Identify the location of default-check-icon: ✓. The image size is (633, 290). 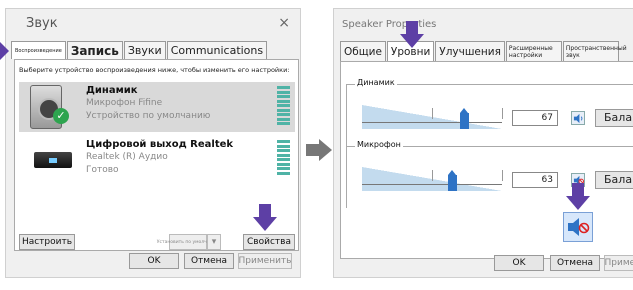
(61, 116).